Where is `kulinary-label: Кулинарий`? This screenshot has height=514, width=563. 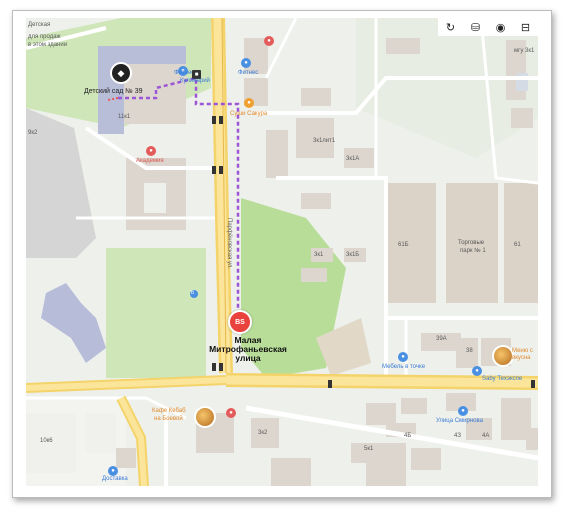 kulinary-label: Кулинарий is located at coordinates (195, 81).